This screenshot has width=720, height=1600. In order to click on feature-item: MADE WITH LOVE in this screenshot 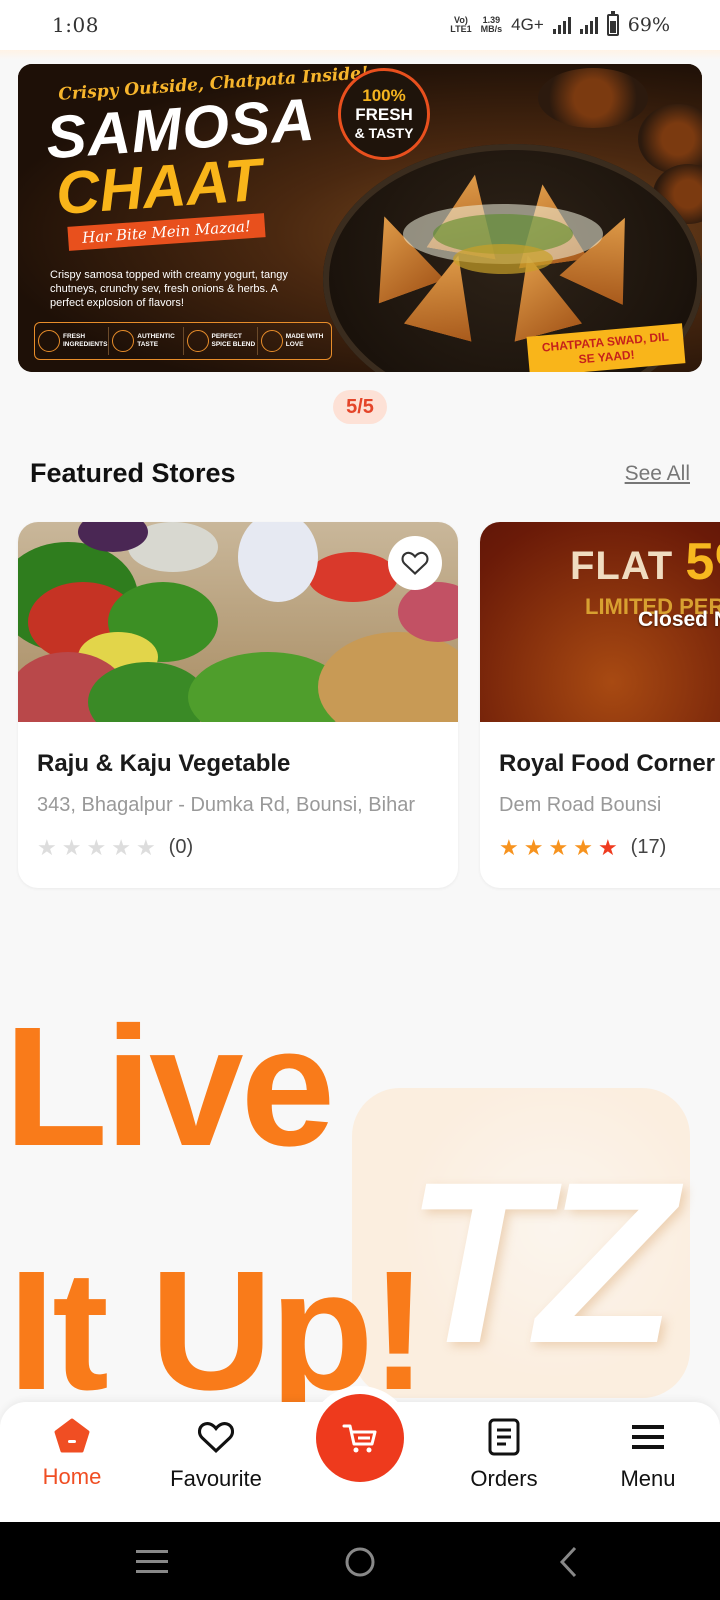, I will do `click(294, 341)`.